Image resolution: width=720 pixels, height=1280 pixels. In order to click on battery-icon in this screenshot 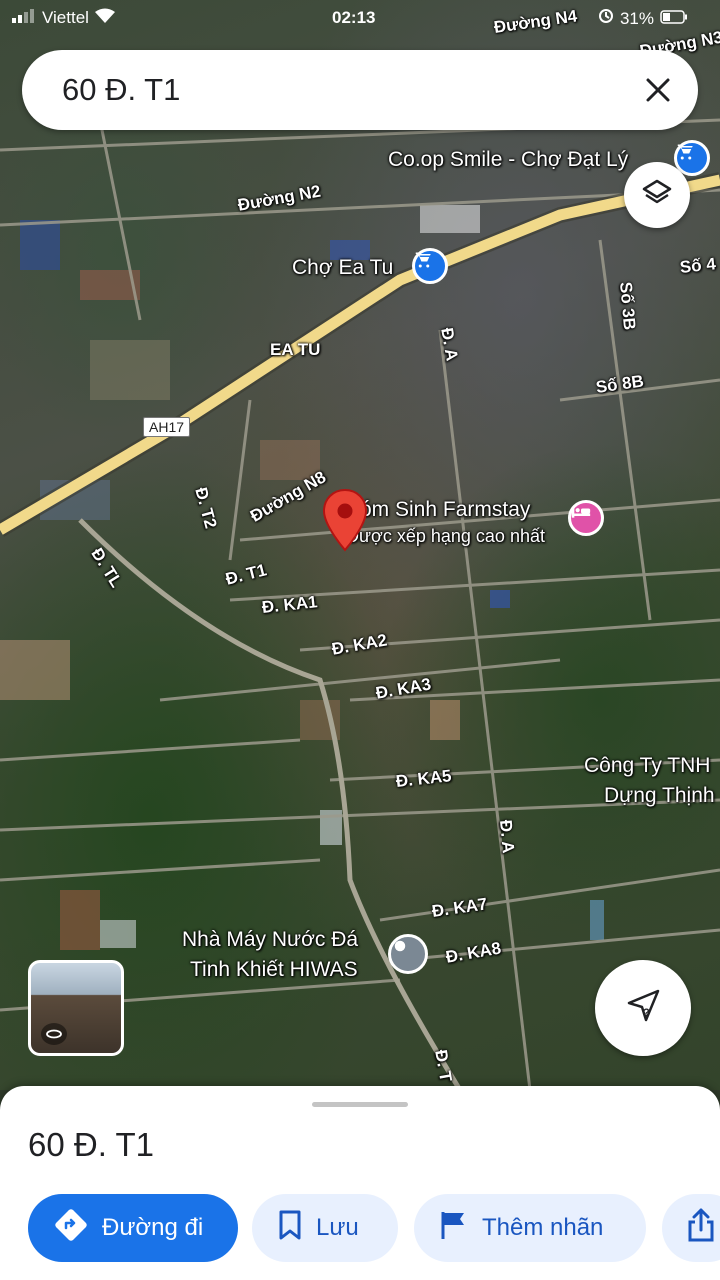, I will do `click(674, 19)`.